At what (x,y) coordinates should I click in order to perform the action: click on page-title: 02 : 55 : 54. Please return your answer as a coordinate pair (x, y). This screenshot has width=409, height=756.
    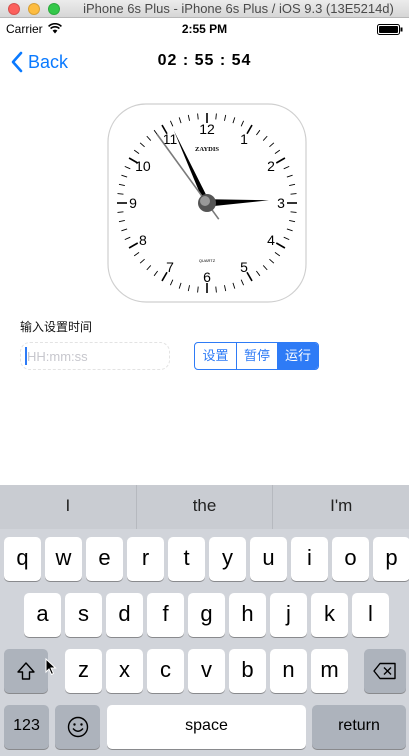
    Looking at the image, I should click on (204, 60).